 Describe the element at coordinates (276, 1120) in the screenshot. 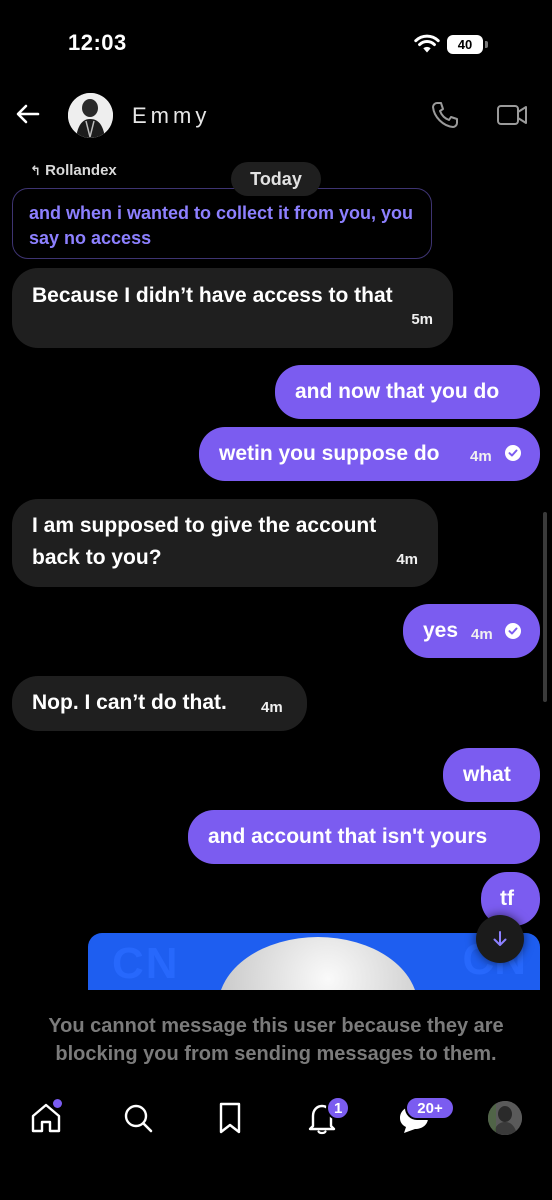

I see `bottom-navigation: 1 20+` at that location.